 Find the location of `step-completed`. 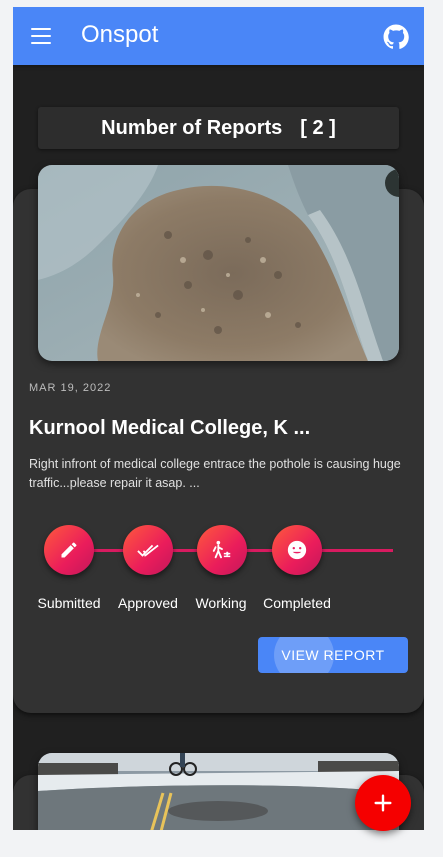

step-completed is located at coordinates (297, 550).